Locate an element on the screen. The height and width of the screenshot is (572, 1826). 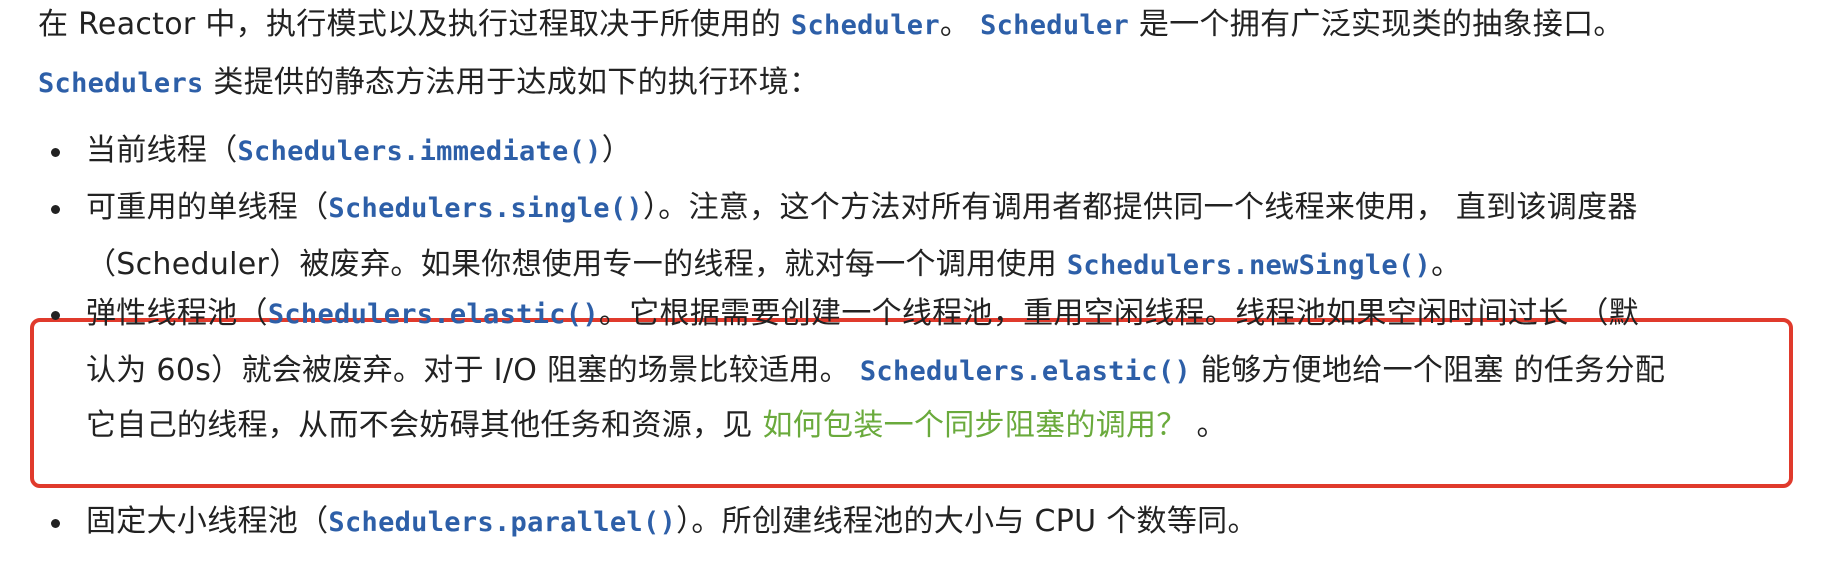
item-text: 它自己的线程，从而不会妨碍其他任务和资源，见 is located at coordinates (419, 425).